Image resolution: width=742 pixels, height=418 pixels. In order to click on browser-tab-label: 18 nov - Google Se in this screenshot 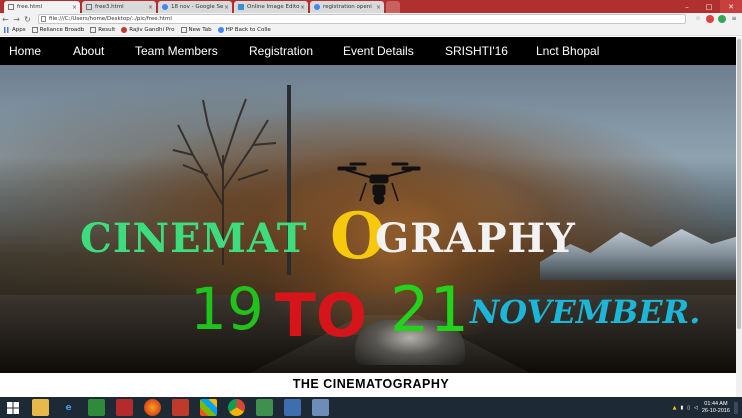, I will do `click(197, 7)`.